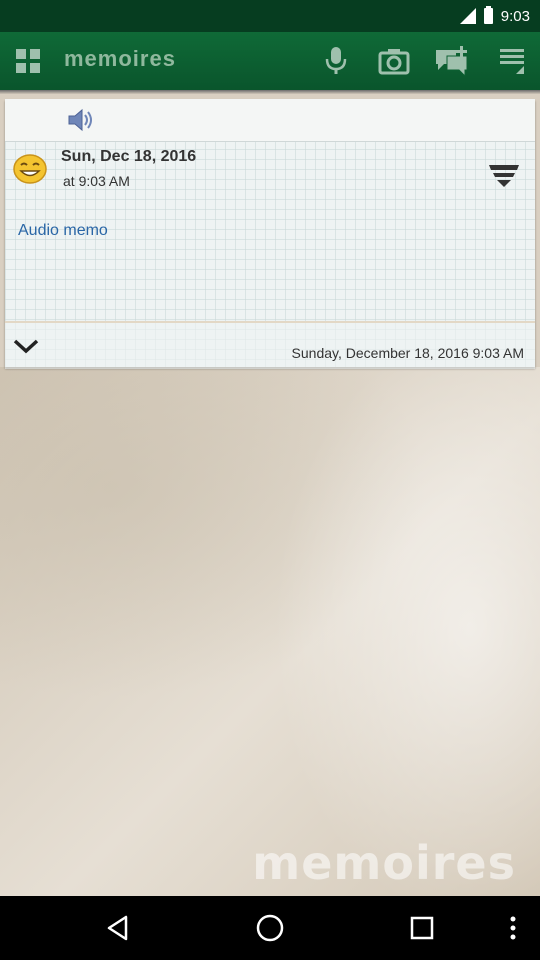 This screenshot has width=540, height=960. What do you see at coordinates (118, 928) in the screenshot?
I see `back-icon` at bounding box center [118, 928].